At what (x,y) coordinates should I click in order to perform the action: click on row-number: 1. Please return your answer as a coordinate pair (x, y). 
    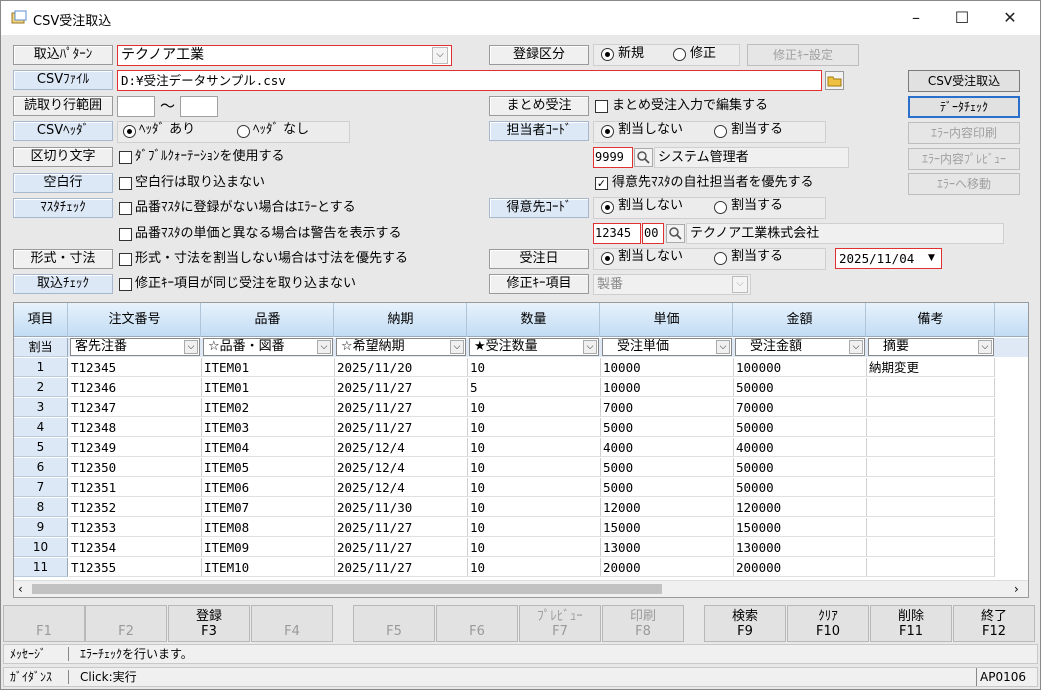
    Looking at the image, I should click on (41, 367).